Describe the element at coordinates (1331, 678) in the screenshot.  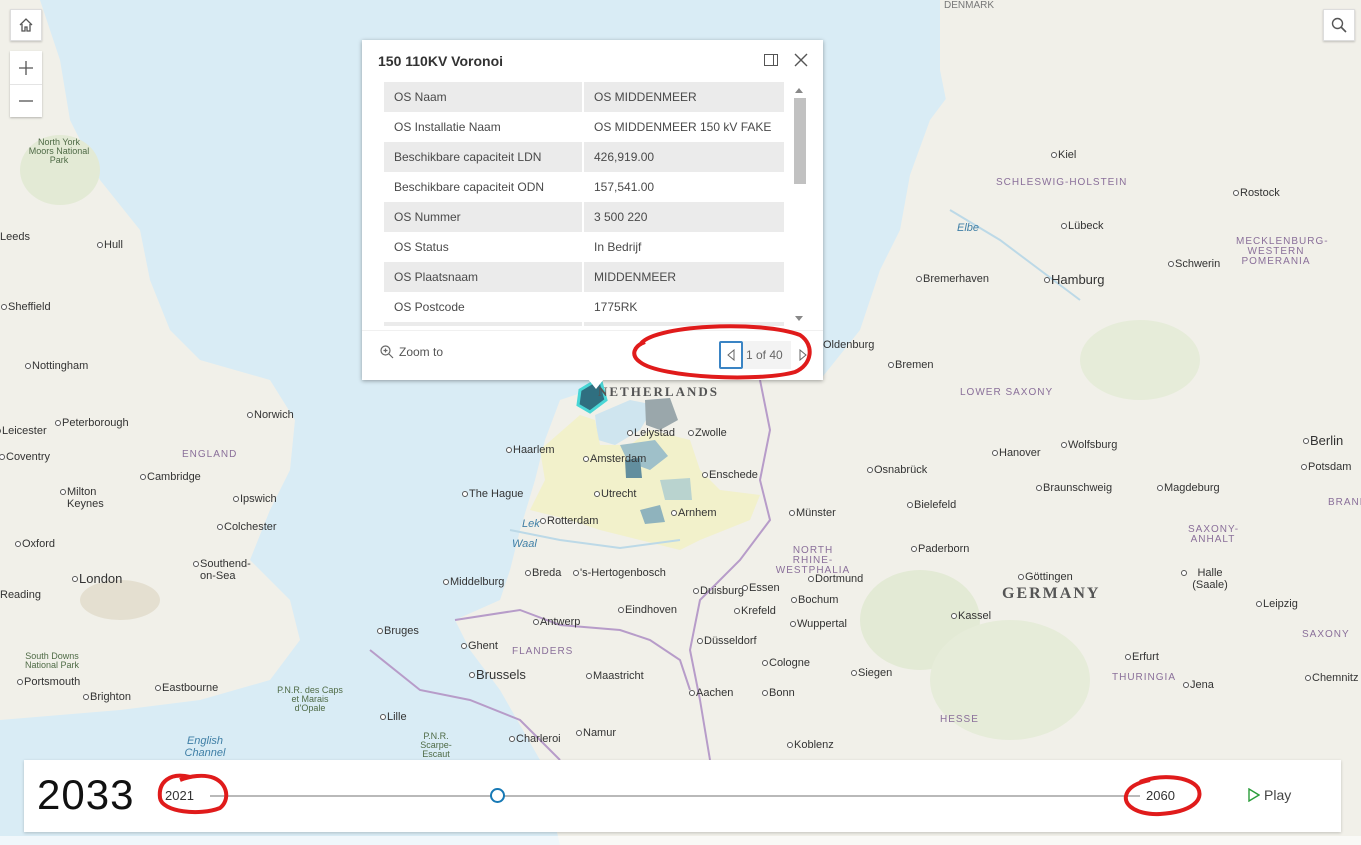
I see `map-label-chemnitz: Chemnitz` at that location.